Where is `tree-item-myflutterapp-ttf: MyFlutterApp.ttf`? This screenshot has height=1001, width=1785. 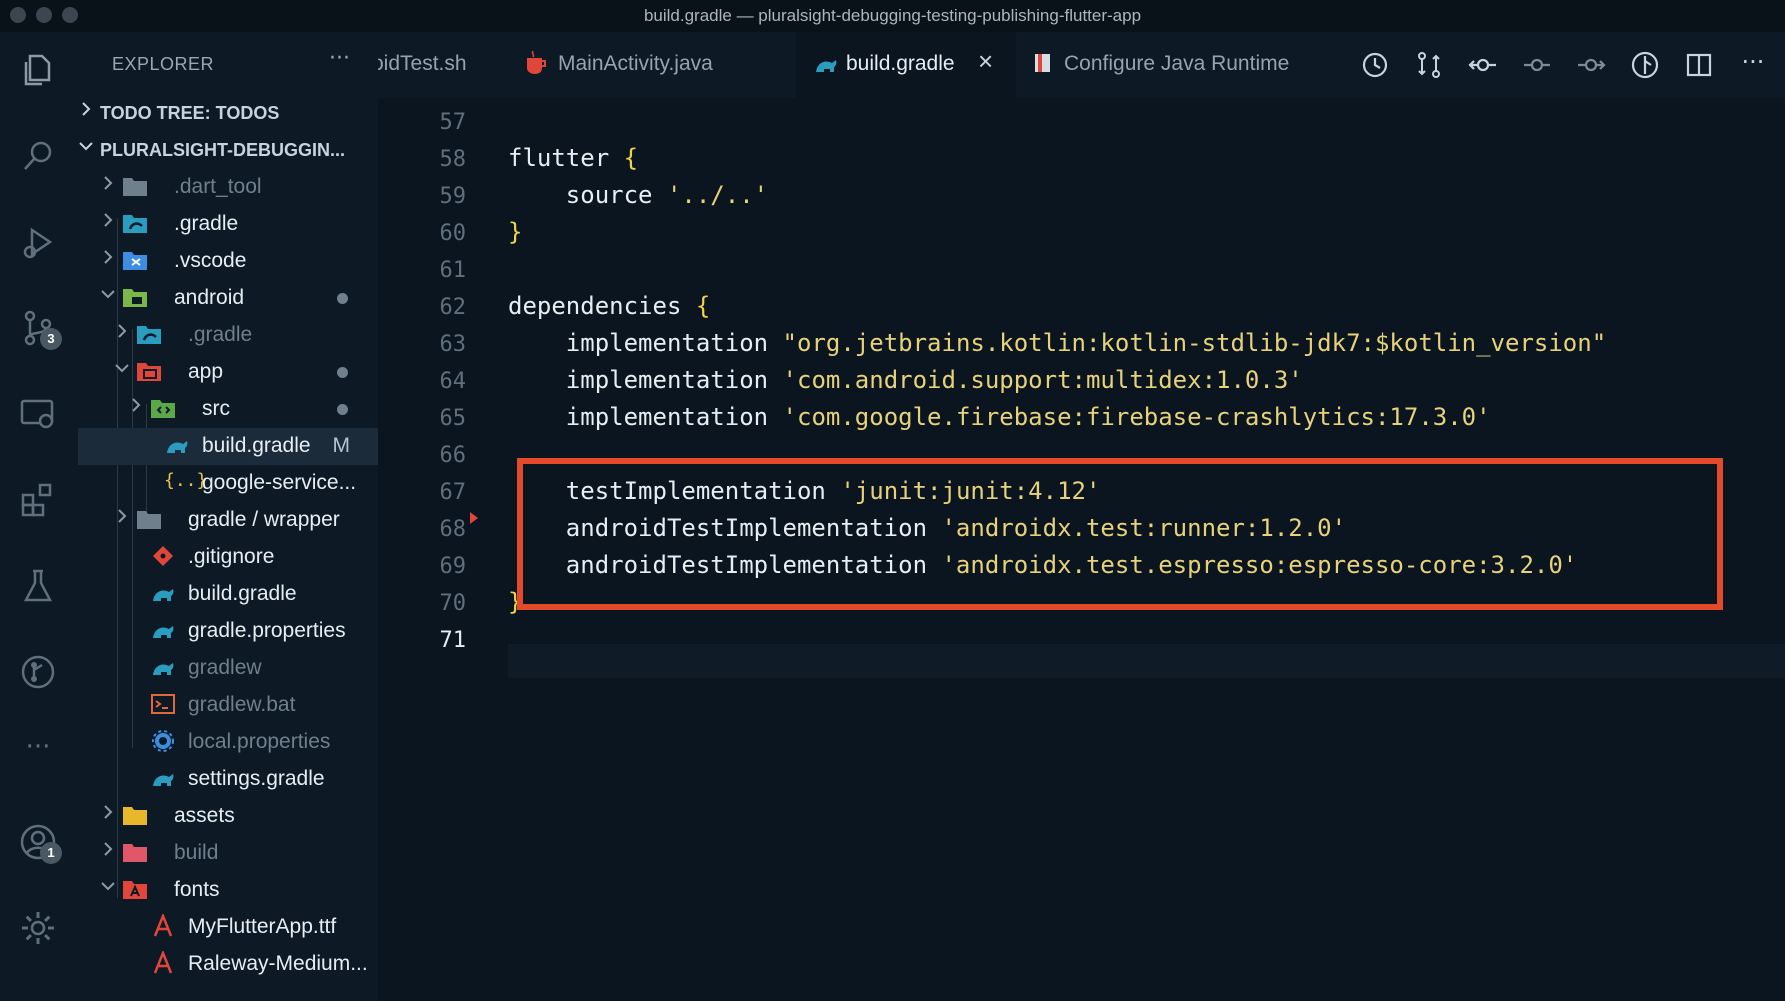
tree-item-myflutterapp-ttf: MyFlutterApp.ttf is located at coordinates (228, 927).